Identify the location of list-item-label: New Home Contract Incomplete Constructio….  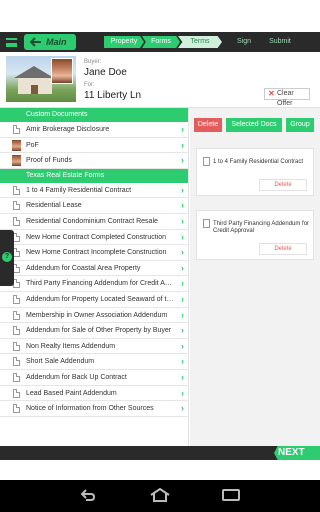
(96, 253).